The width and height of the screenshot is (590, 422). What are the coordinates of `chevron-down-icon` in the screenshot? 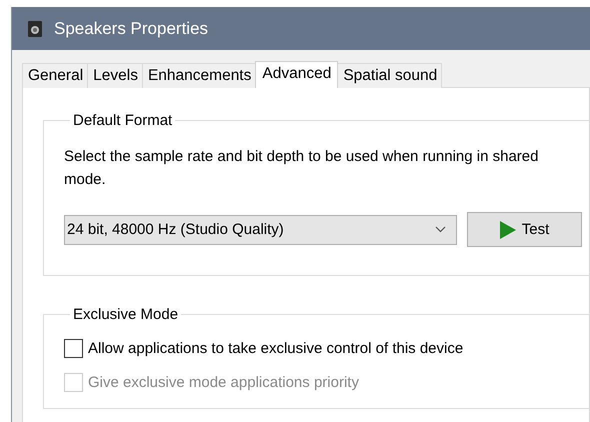 It's located at (440, 229).